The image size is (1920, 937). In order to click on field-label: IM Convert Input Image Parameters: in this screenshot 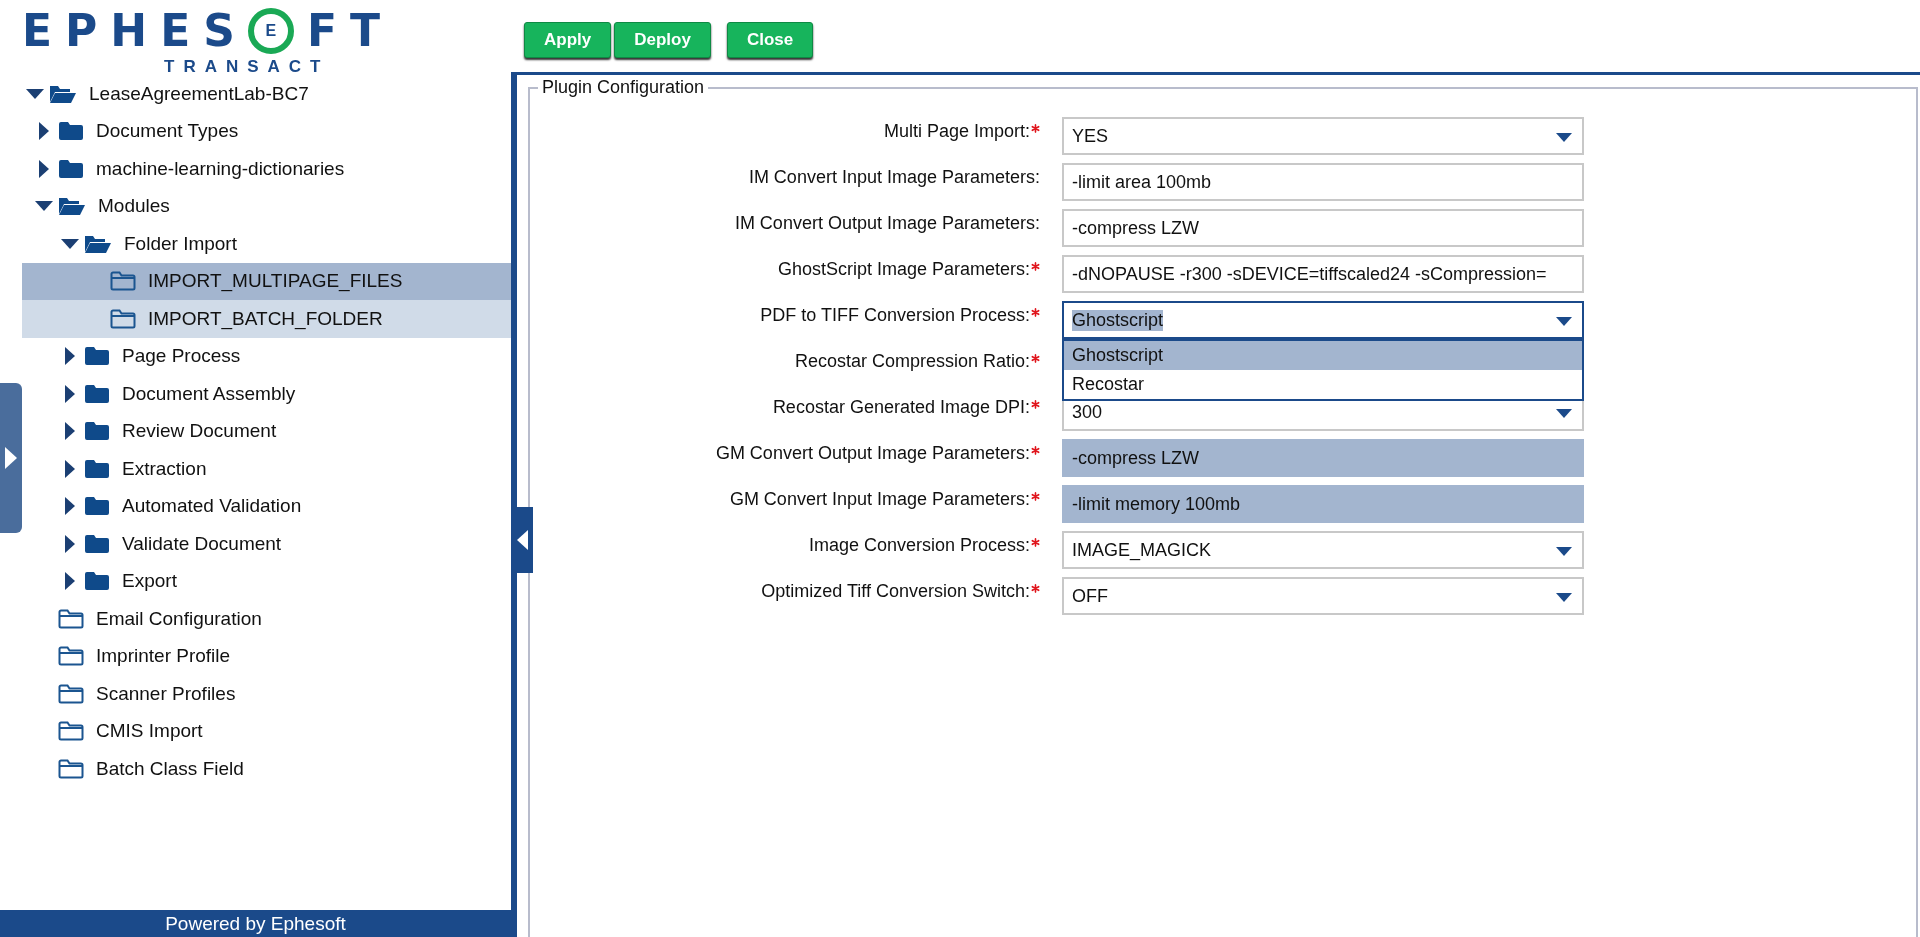, I will do `click(894, 177)`.